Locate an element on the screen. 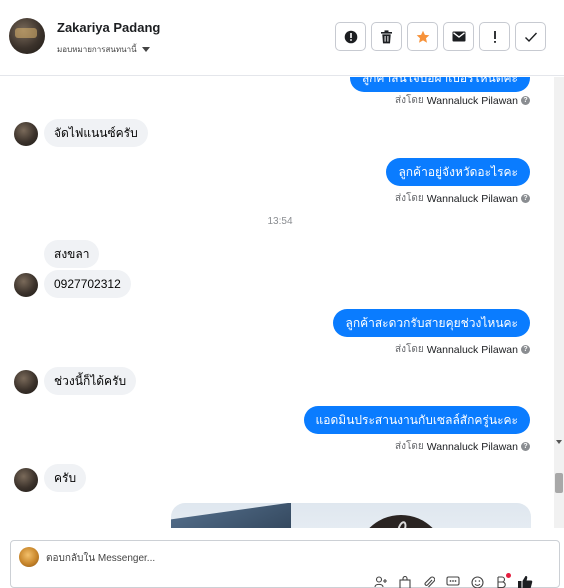  star-icon is located at coordinates (422, 36).